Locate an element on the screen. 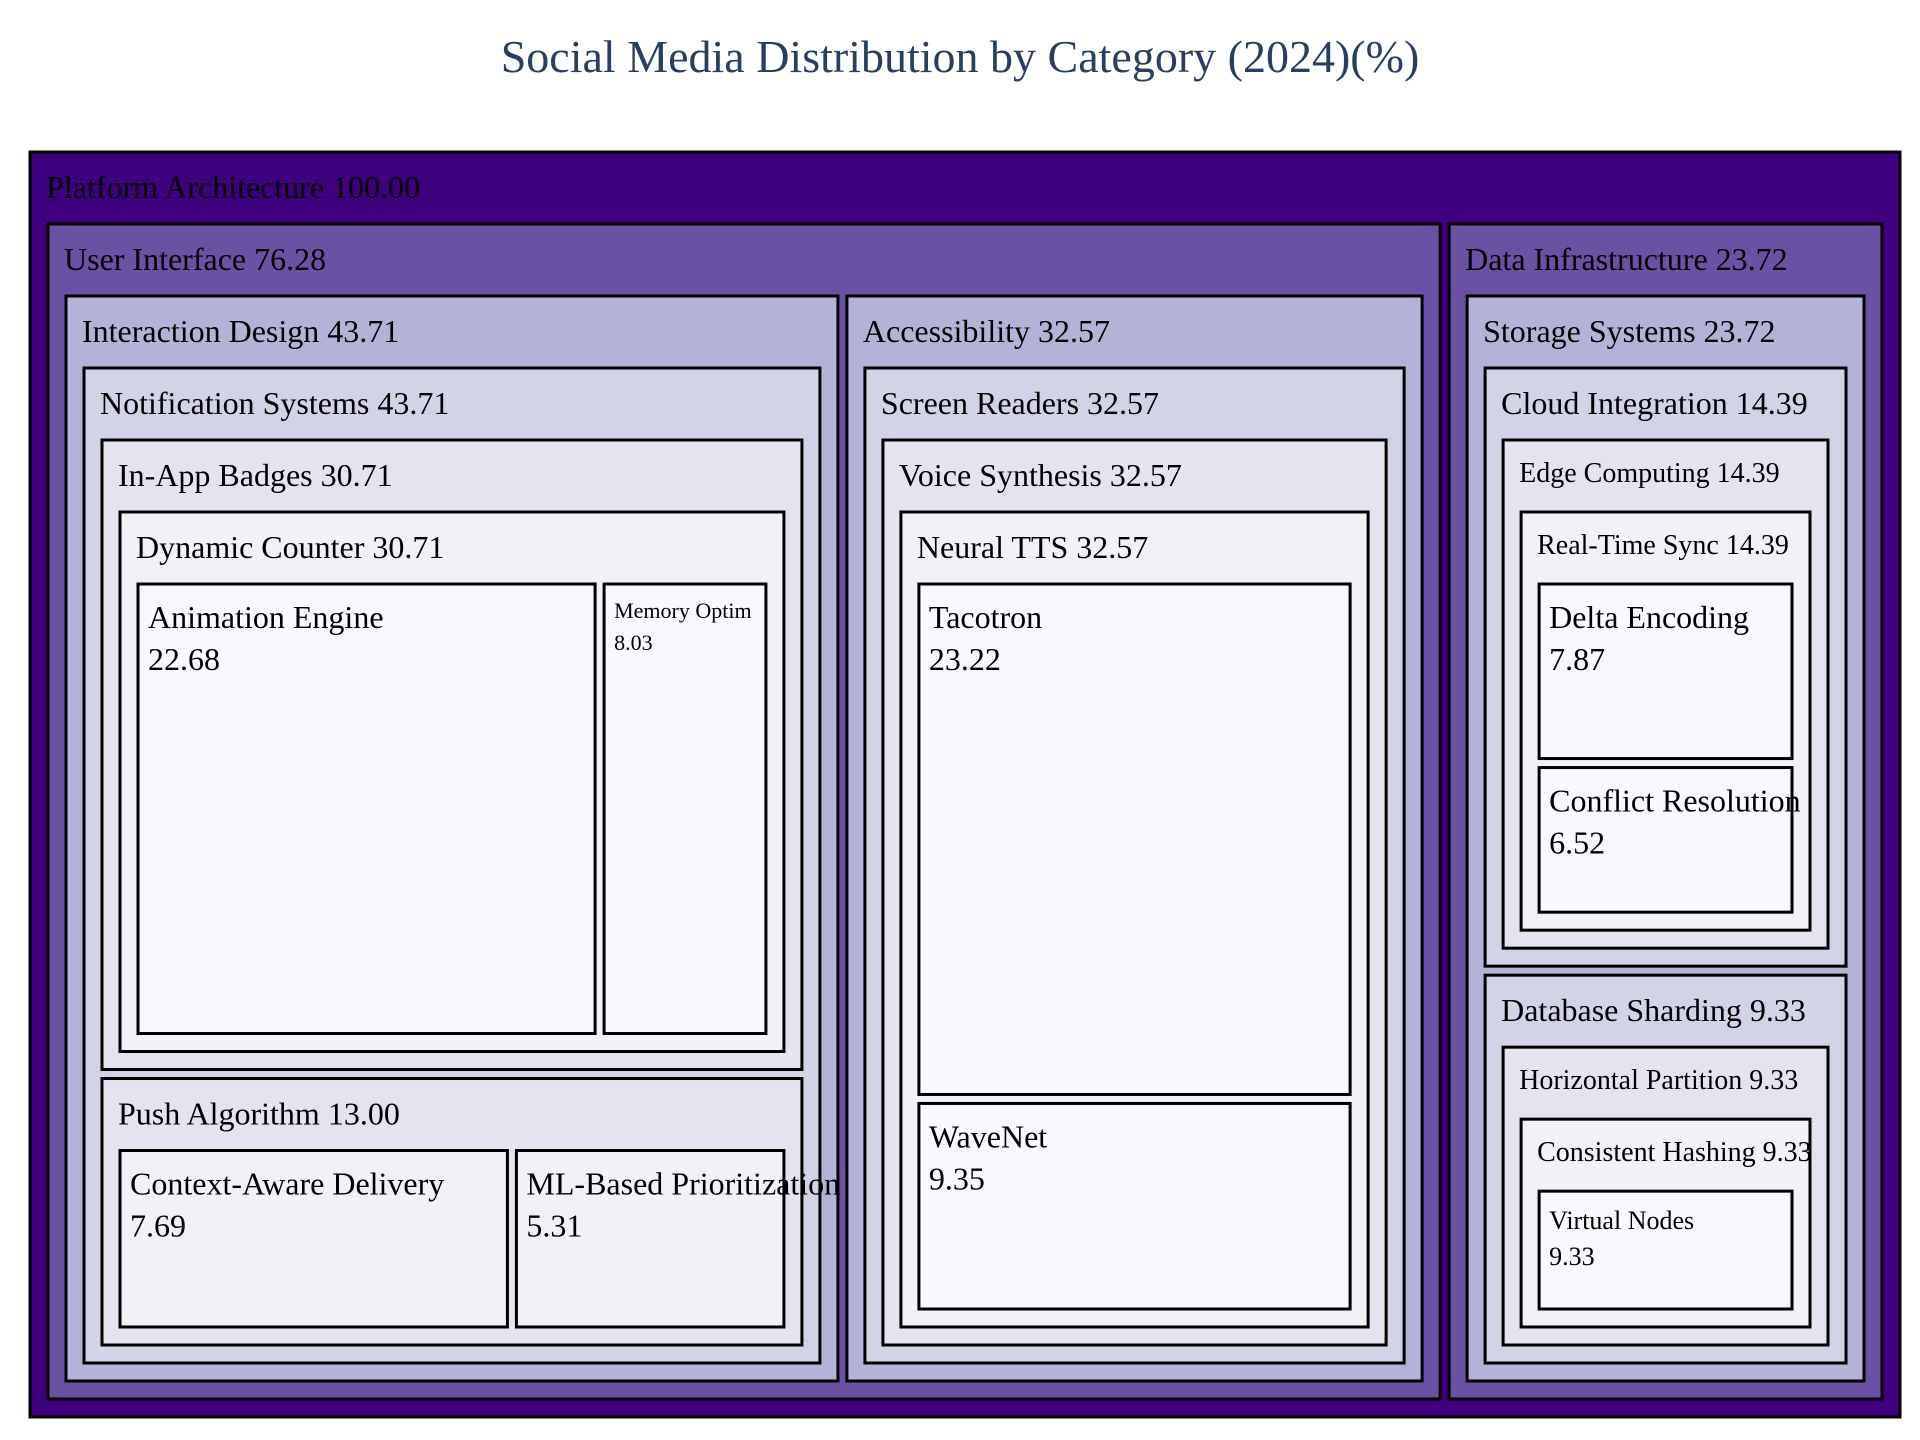 The height and width of the screenshot is (1440, 1920). treemap-leaf-name: Animation Engine is located at coordinates (266, 617).